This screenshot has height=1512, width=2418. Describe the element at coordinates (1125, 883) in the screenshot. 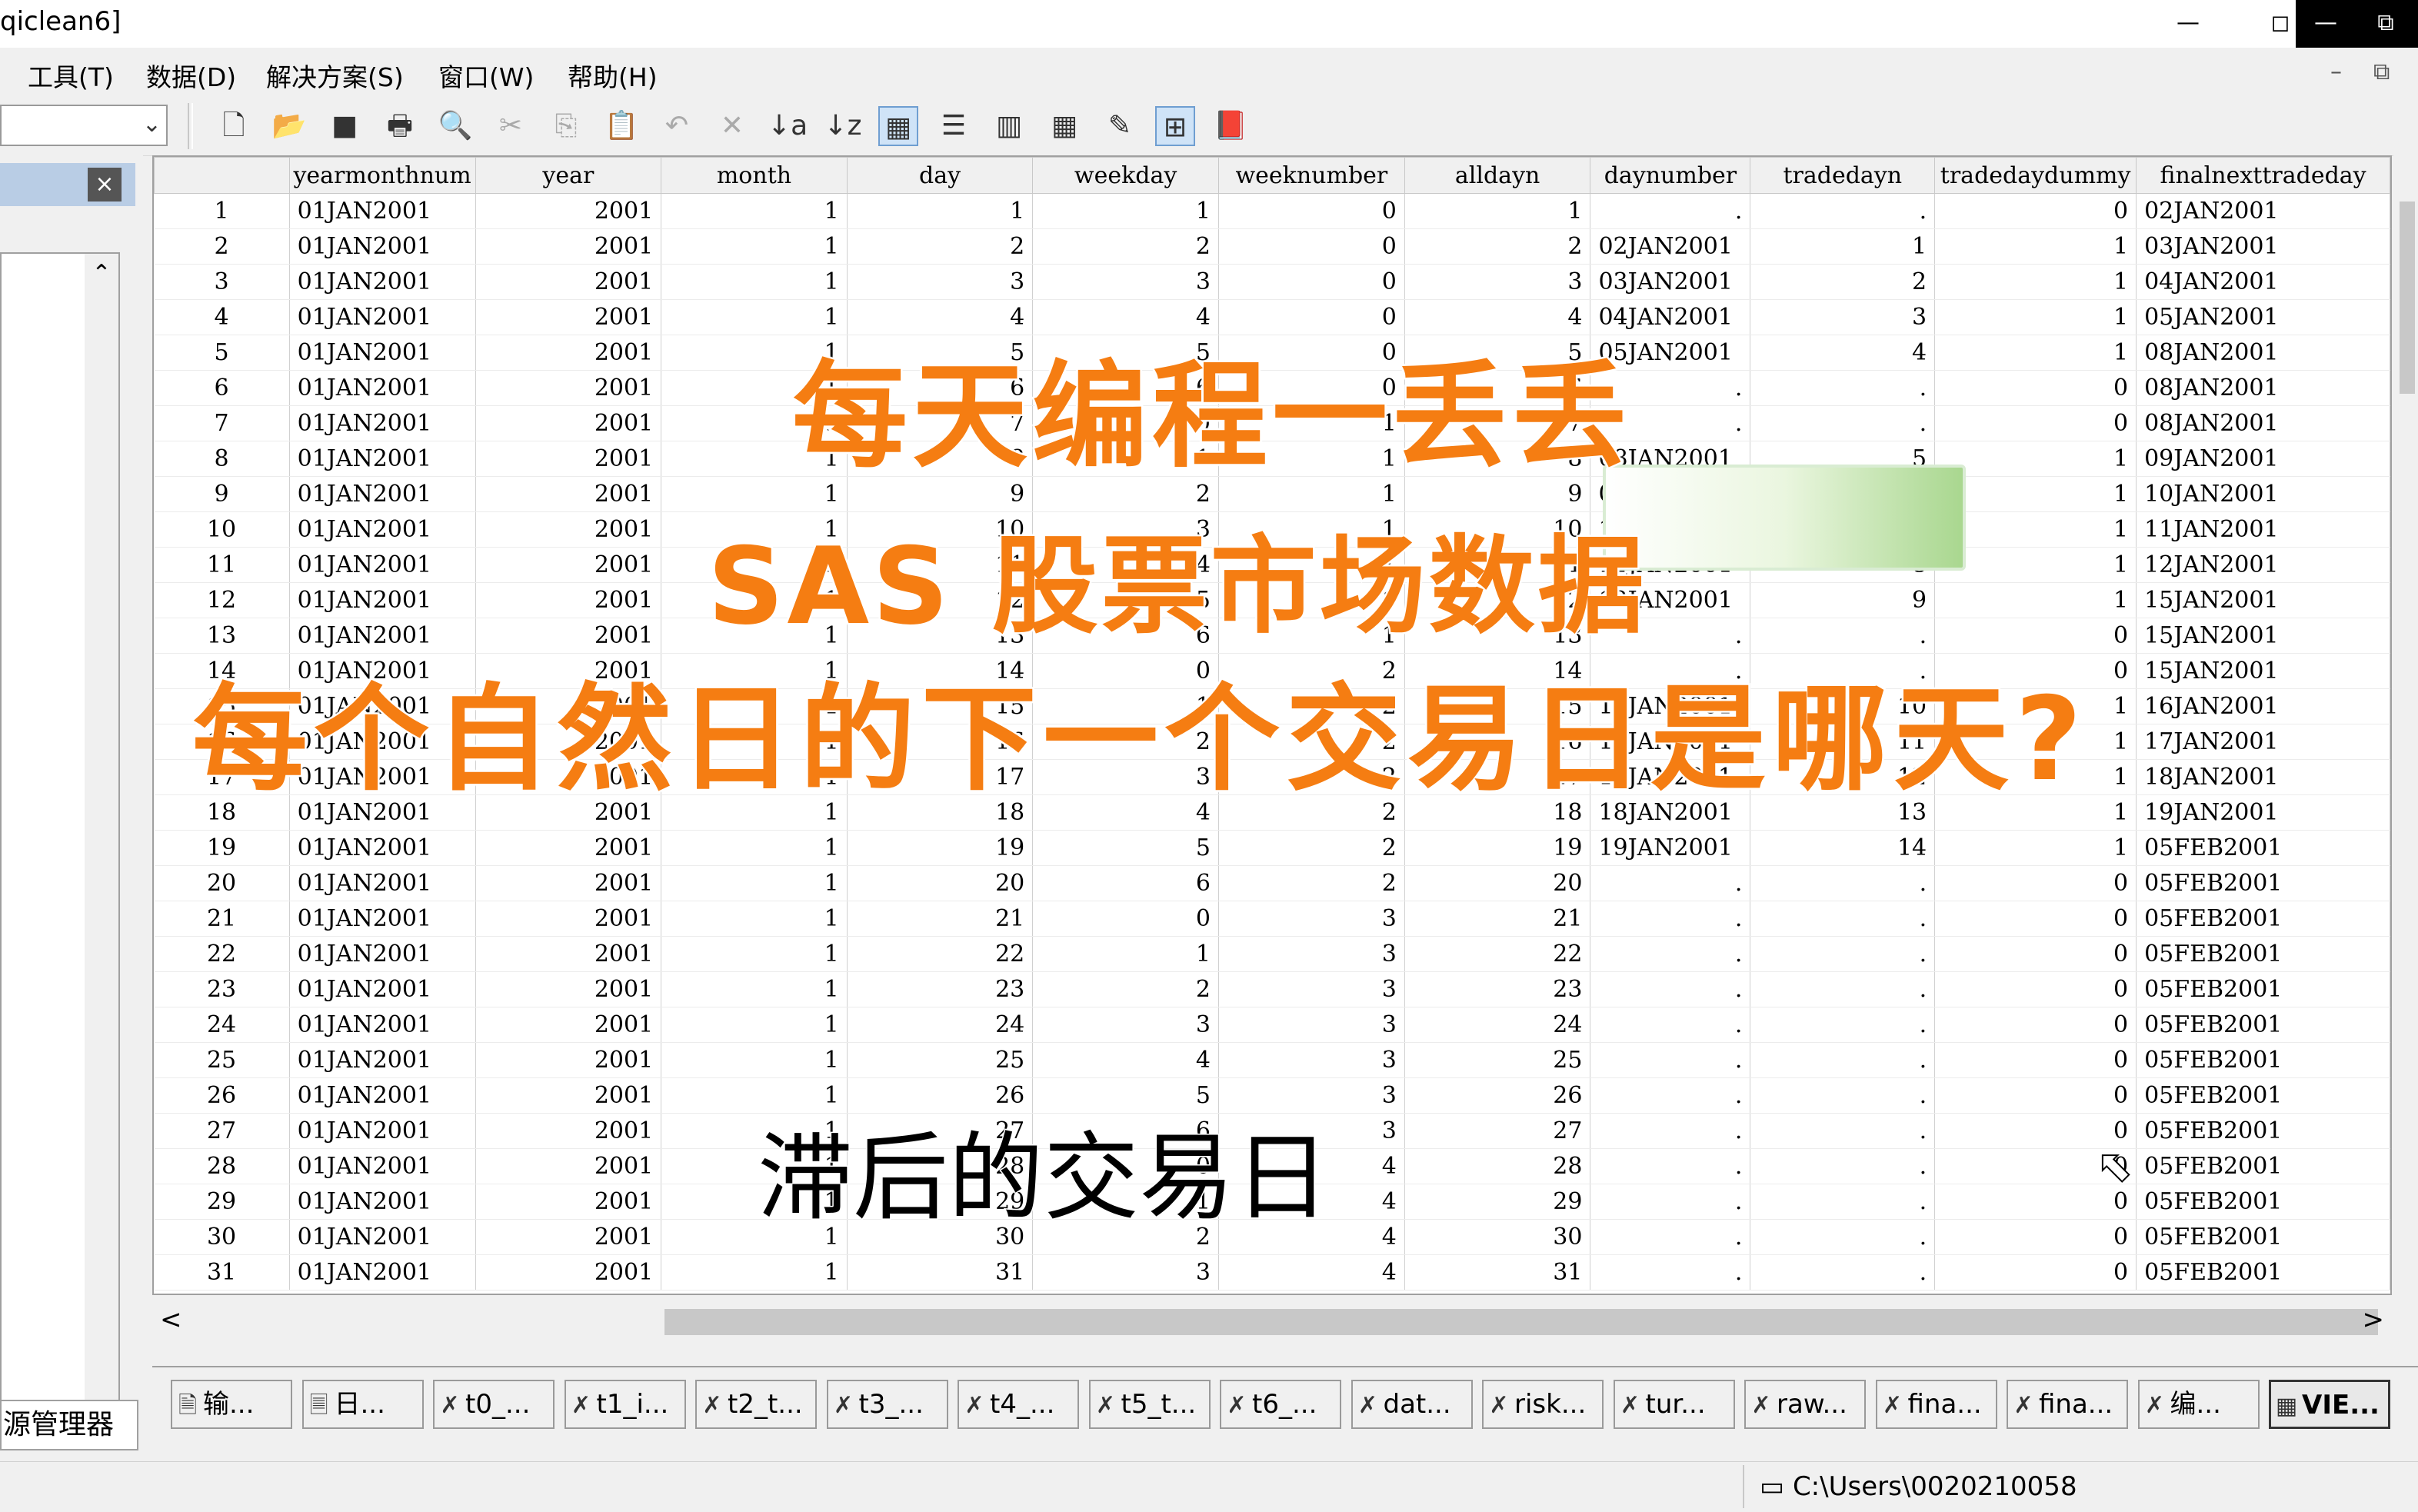

I see `cell-weekday: 6` at that location.